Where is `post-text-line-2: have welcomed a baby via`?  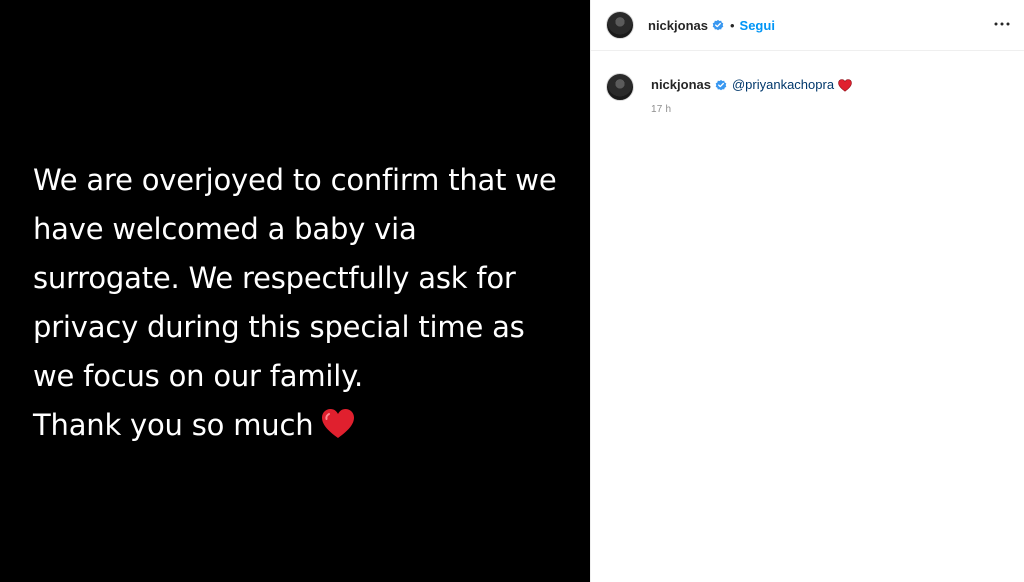
post-text-line-2: have welcomed a baby via is located at coordinates (225, 229).